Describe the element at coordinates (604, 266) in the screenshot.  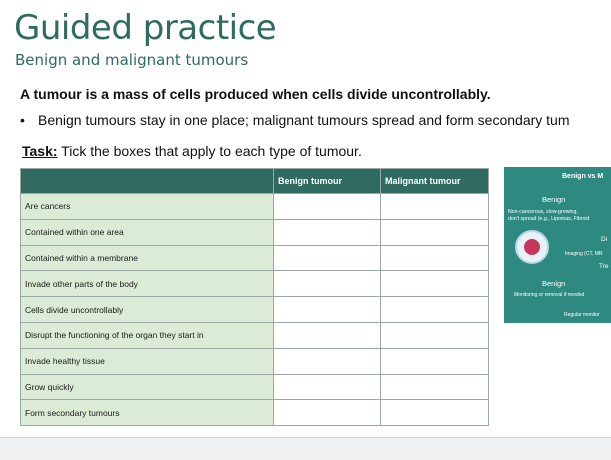
I see `infographic-treatment-fragment: Tre` at that location.